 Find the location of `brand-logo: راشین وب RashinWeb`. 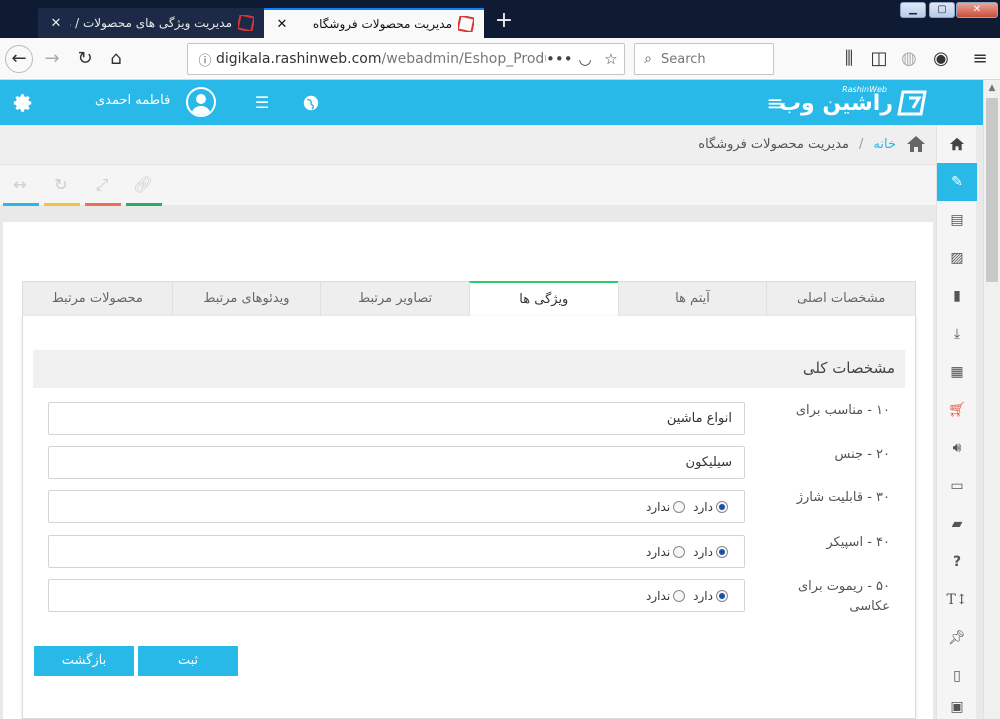

brand-logo: راشین وب RashinWeb is located at coordinates (855, 103).